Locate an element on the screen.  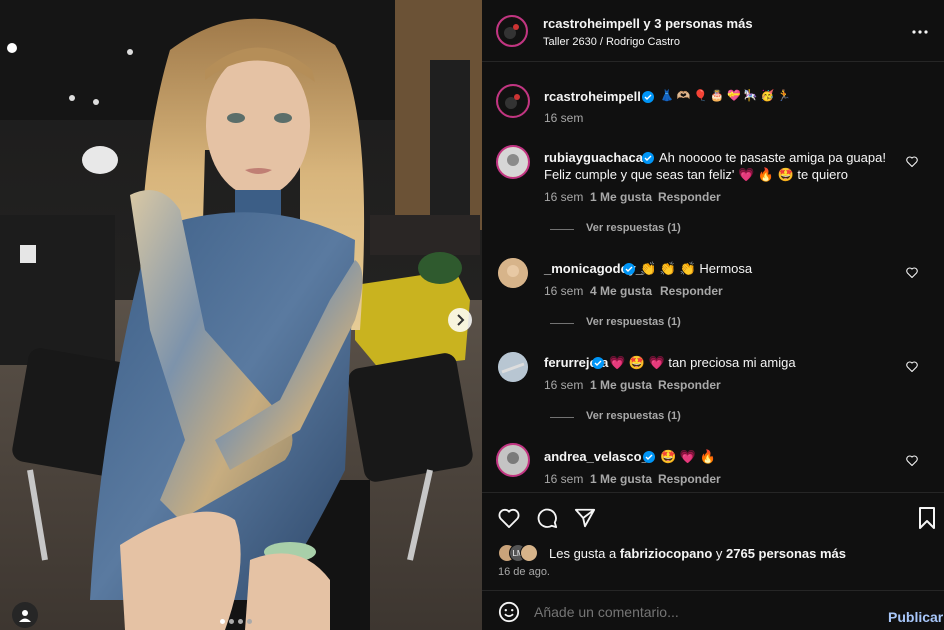
likes-avatars: LM is located at coordinates (518, 553).